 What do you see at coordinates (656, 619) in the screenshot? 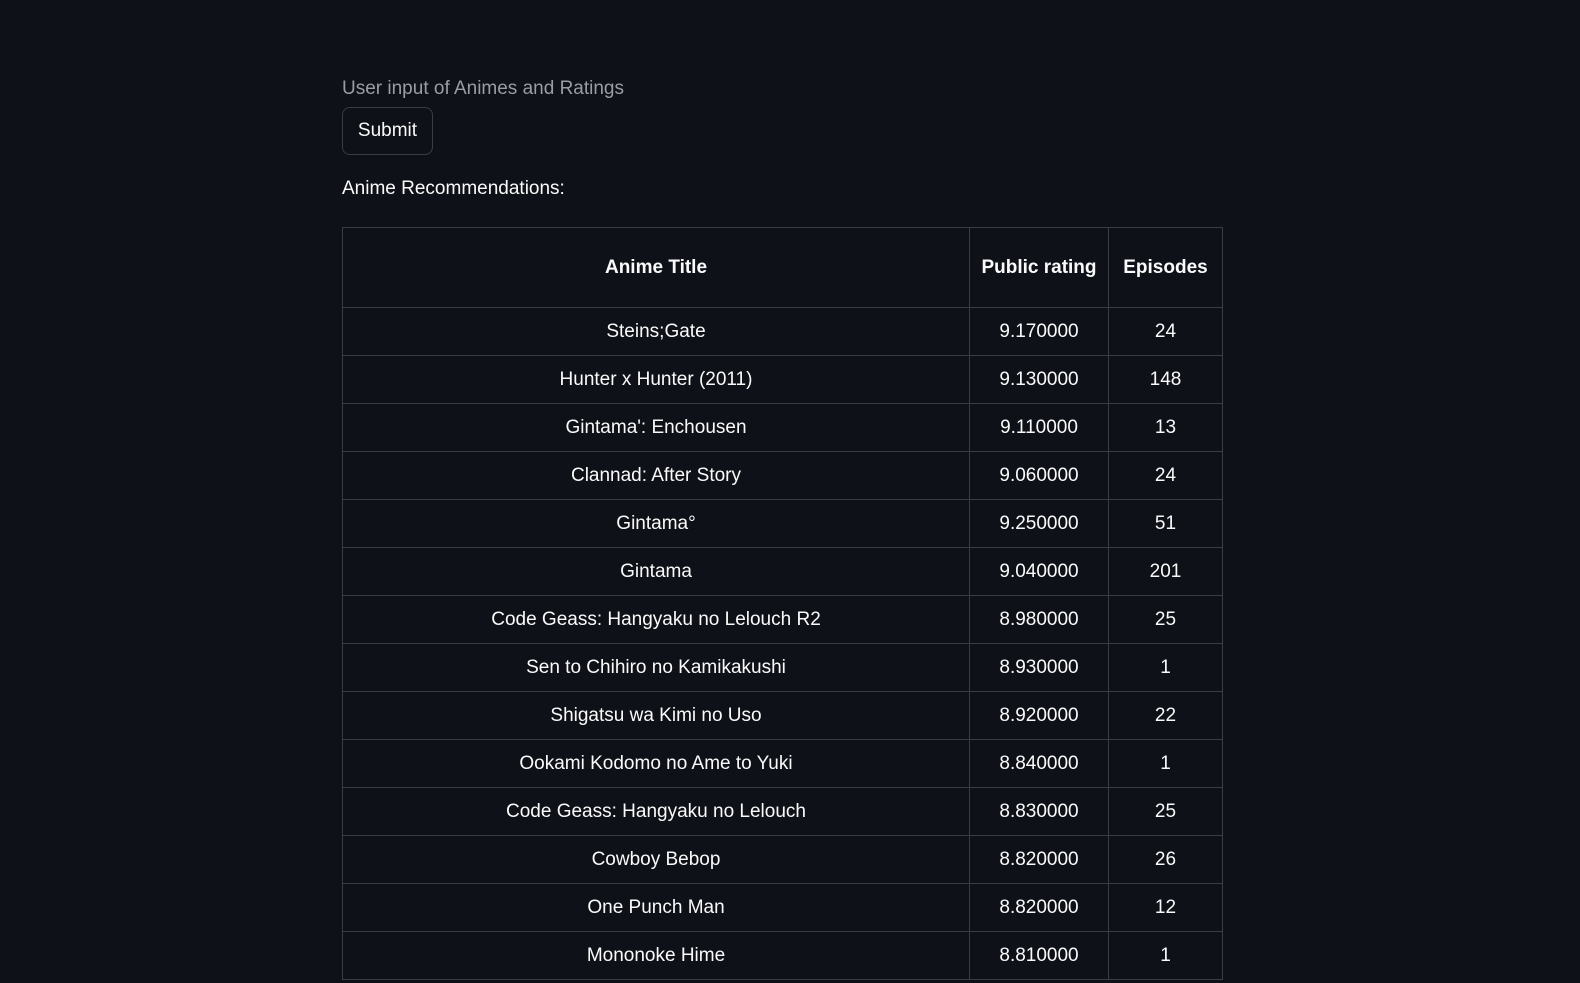
I see `anime-title-cell: Code Geass: Hangyaku no Lelouch R2` at bounding box center [656, 619].